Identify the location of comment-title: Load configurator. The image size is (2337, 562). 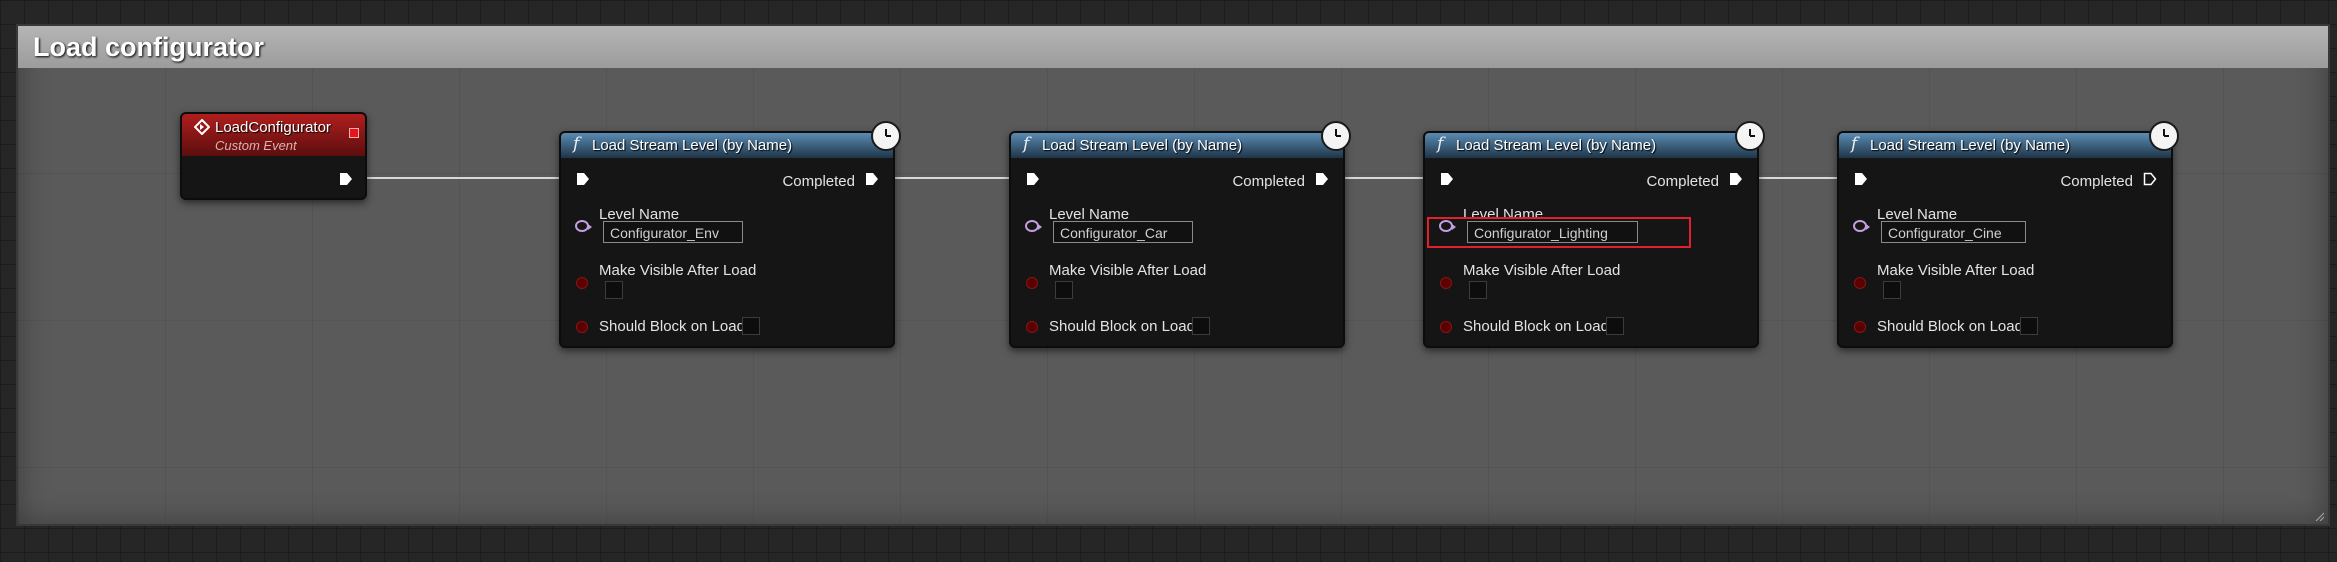
(1173, 47).